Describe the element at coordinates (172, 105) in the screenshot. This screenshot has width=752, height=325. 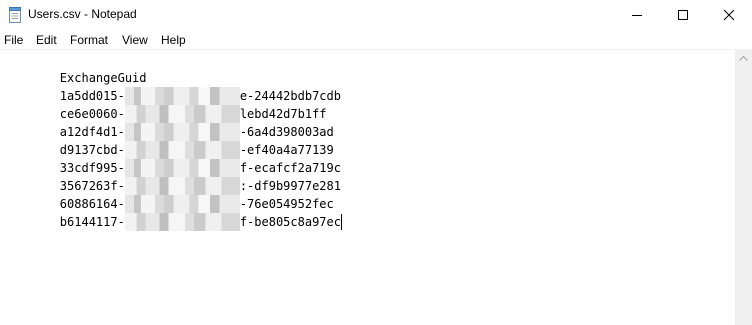
I see `csv-row: ce6e0060- lebd42d7b1ff` at that location.